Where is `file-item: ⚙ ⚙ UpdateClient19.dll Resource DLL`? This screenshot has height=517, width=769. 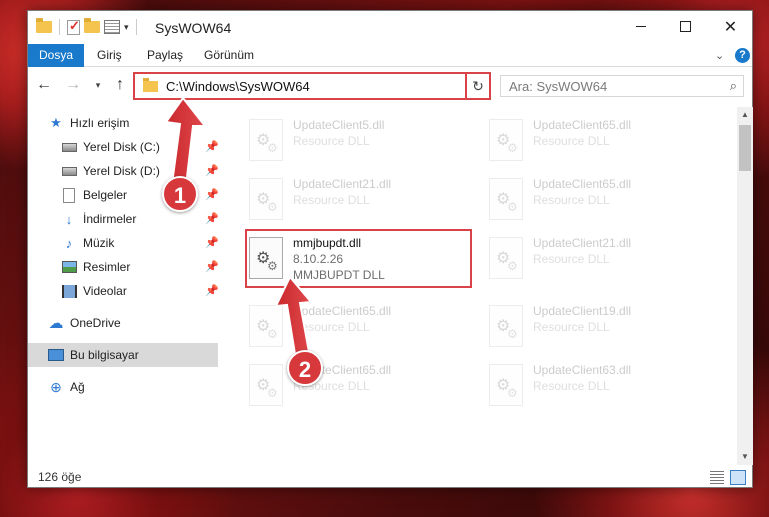
file-item: ⚙ ⚙ UpdateClient19.dll Resource DLL is located at coordinates (598, 329).